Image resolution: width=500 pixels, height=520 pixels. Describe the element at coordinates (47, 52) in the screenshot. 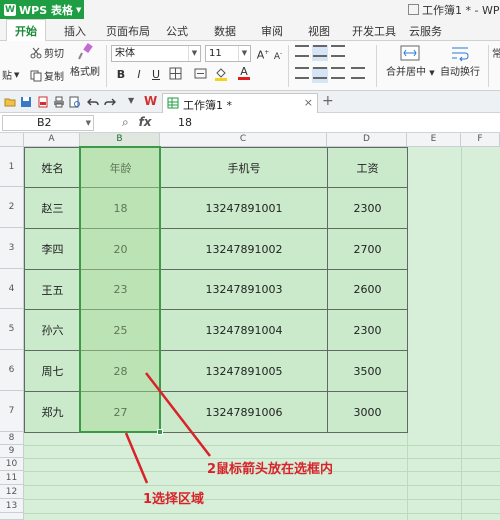

I see `cut-button: 剪切` at that location.